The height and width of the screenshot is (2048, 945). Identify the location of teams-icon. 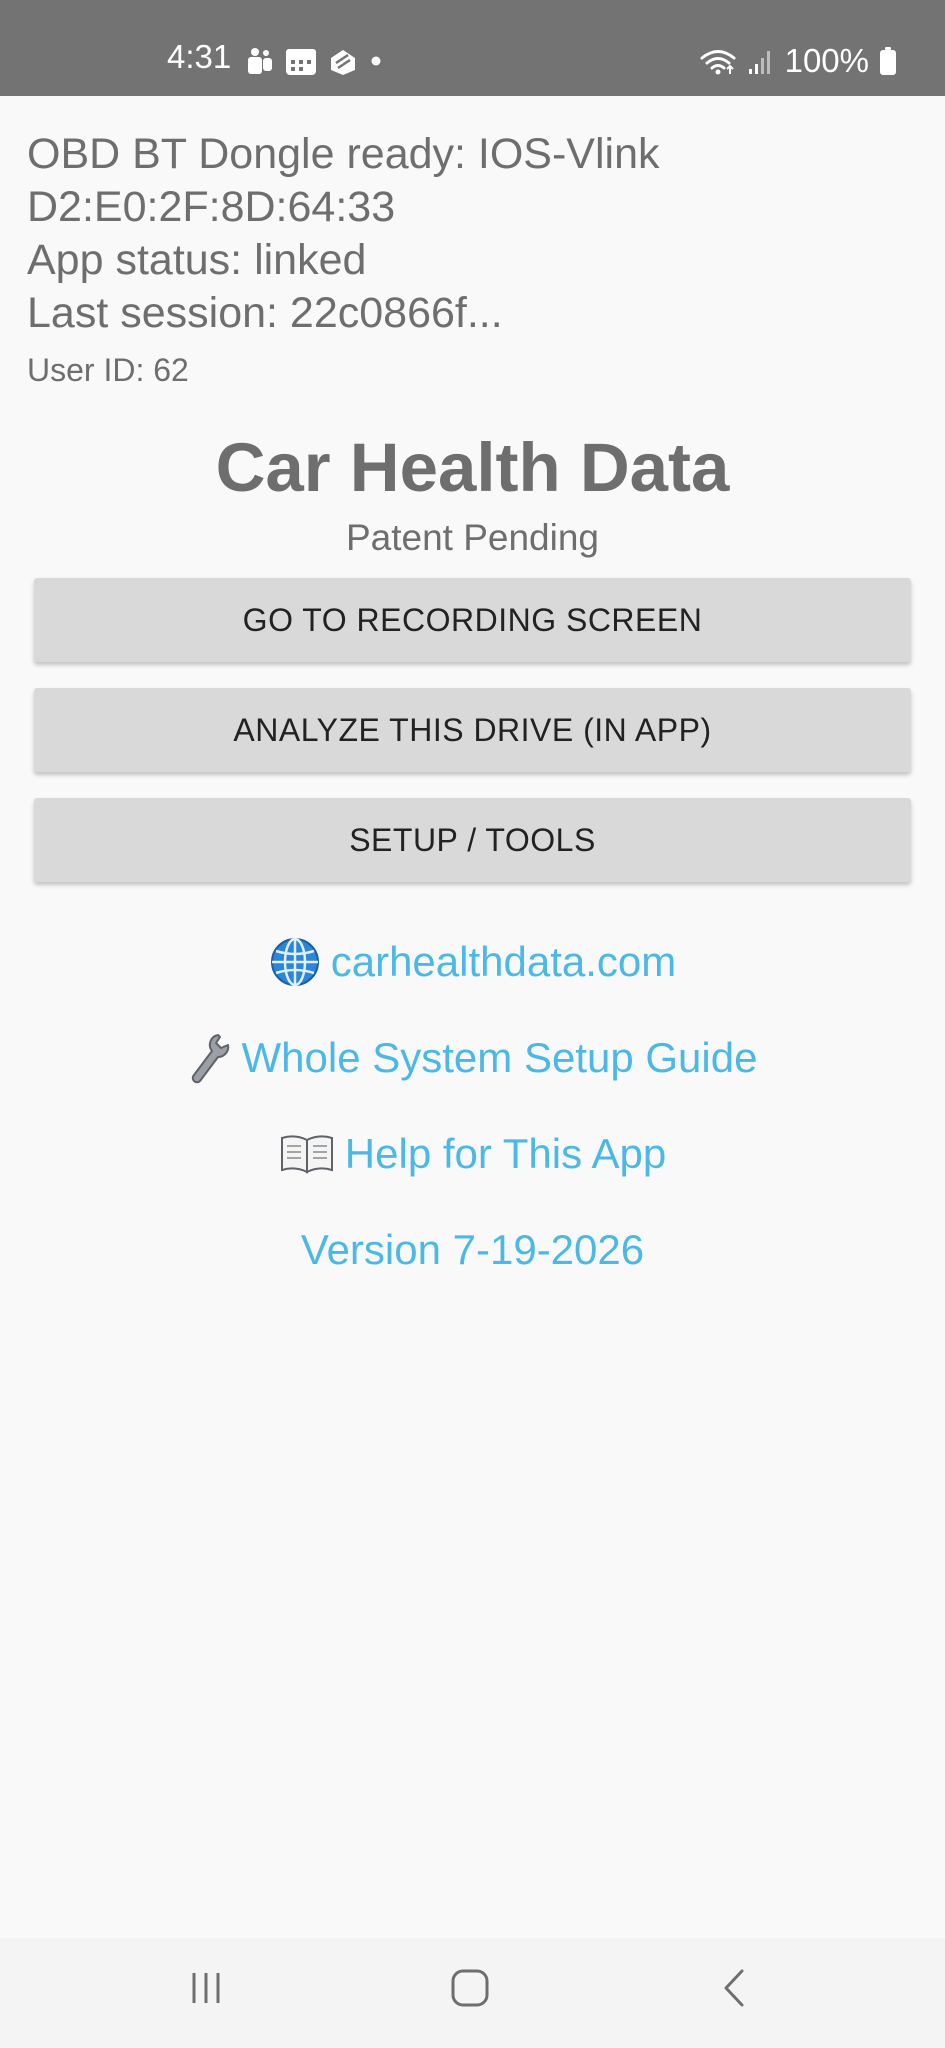
(260, 61).